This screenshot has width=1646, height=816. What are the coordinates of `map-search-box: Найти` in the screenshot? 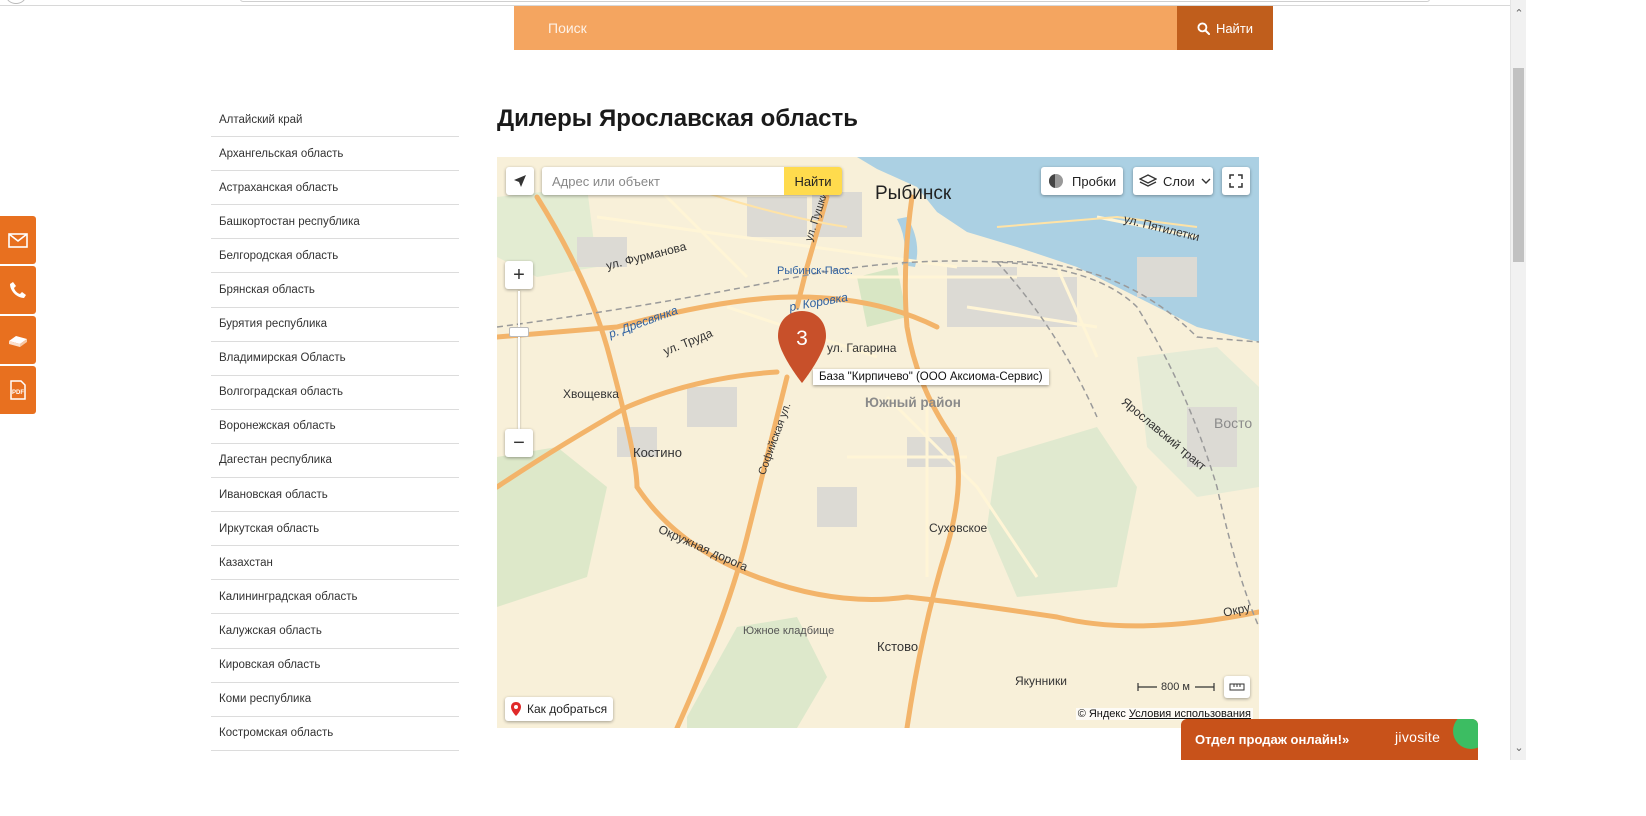 It's located at (692, 181).